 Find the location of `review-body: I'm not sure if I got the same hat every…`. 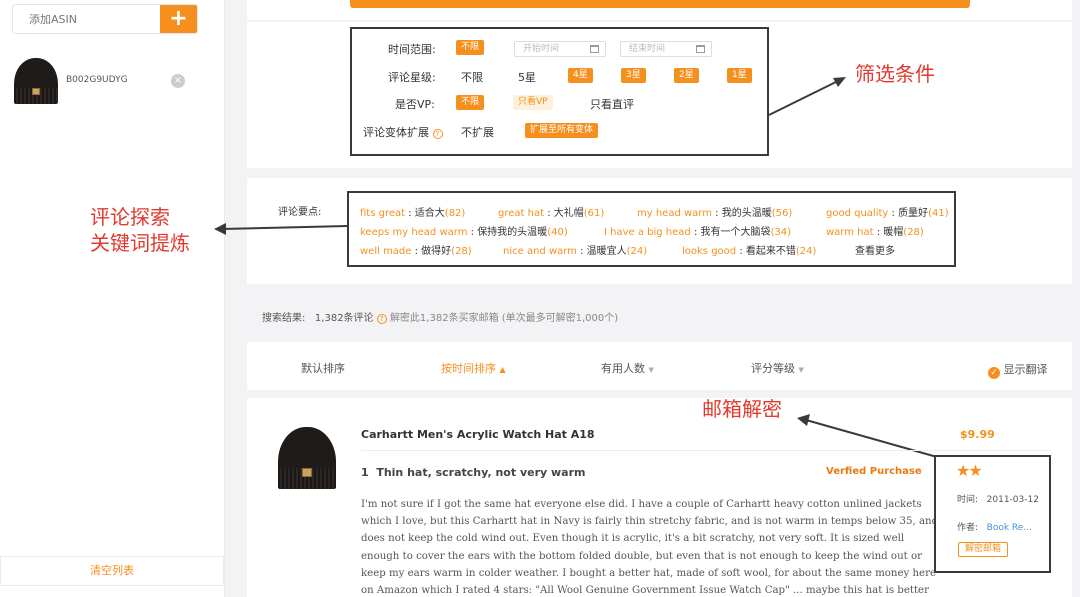

review-body: I'm not sure if I got the same hat every… is located at coordinates (649, 546).